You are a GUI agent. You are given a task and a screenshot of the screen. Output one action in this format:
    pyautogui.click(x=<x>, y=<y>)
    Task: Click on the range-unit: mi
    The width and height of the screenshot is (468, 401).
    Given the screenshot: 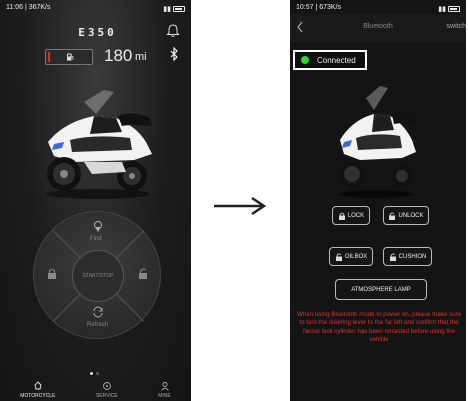 What is the action you would take?
    pyautogui.click(x=141, y=57)
    